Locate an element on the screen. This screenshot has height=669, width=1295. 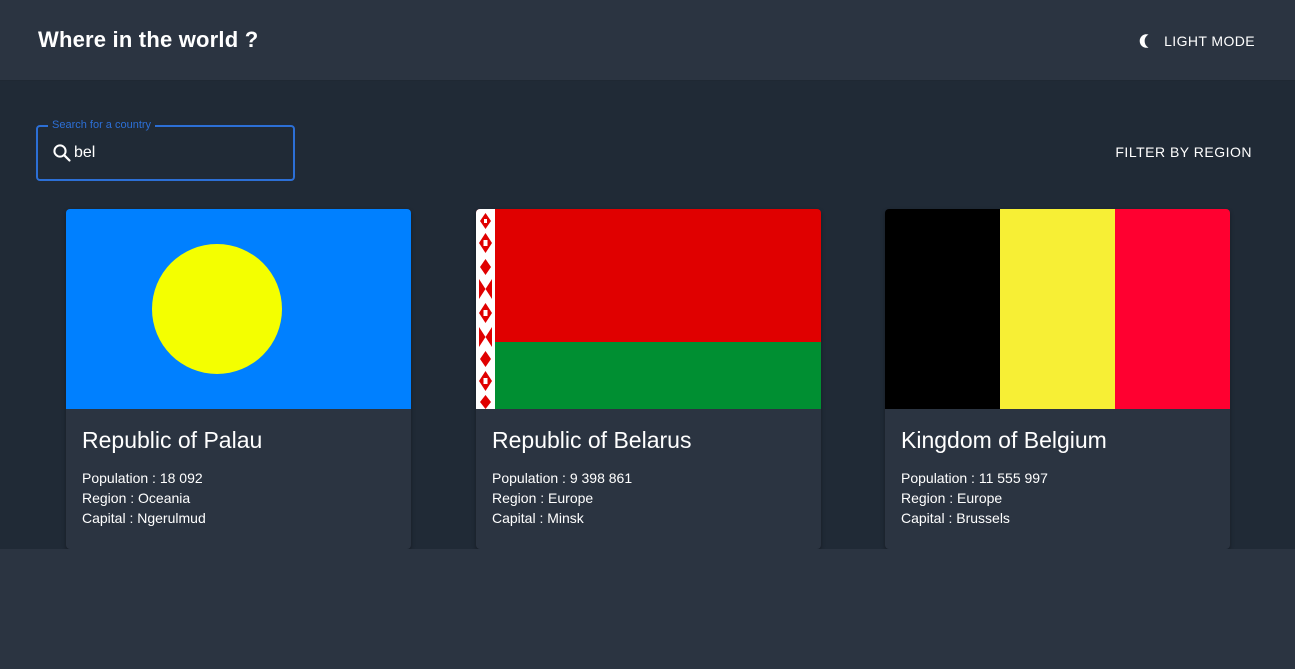
search-icon is located at coordinates (62, 153).